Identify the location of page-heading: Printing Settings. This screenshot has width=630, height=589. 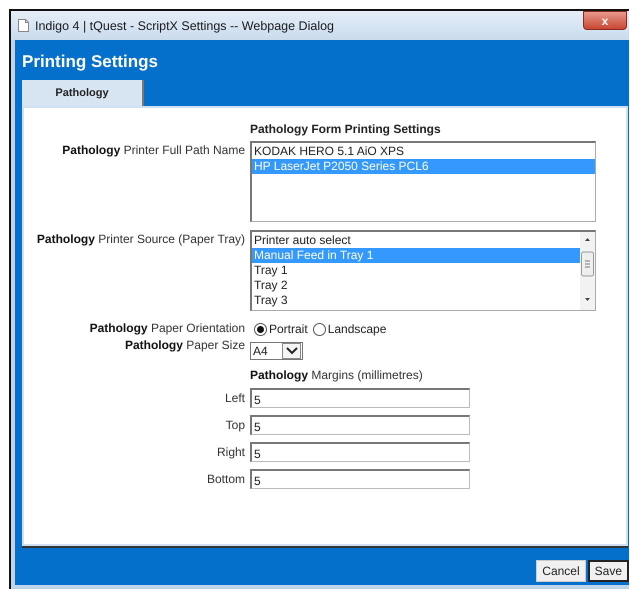
(90, 62).